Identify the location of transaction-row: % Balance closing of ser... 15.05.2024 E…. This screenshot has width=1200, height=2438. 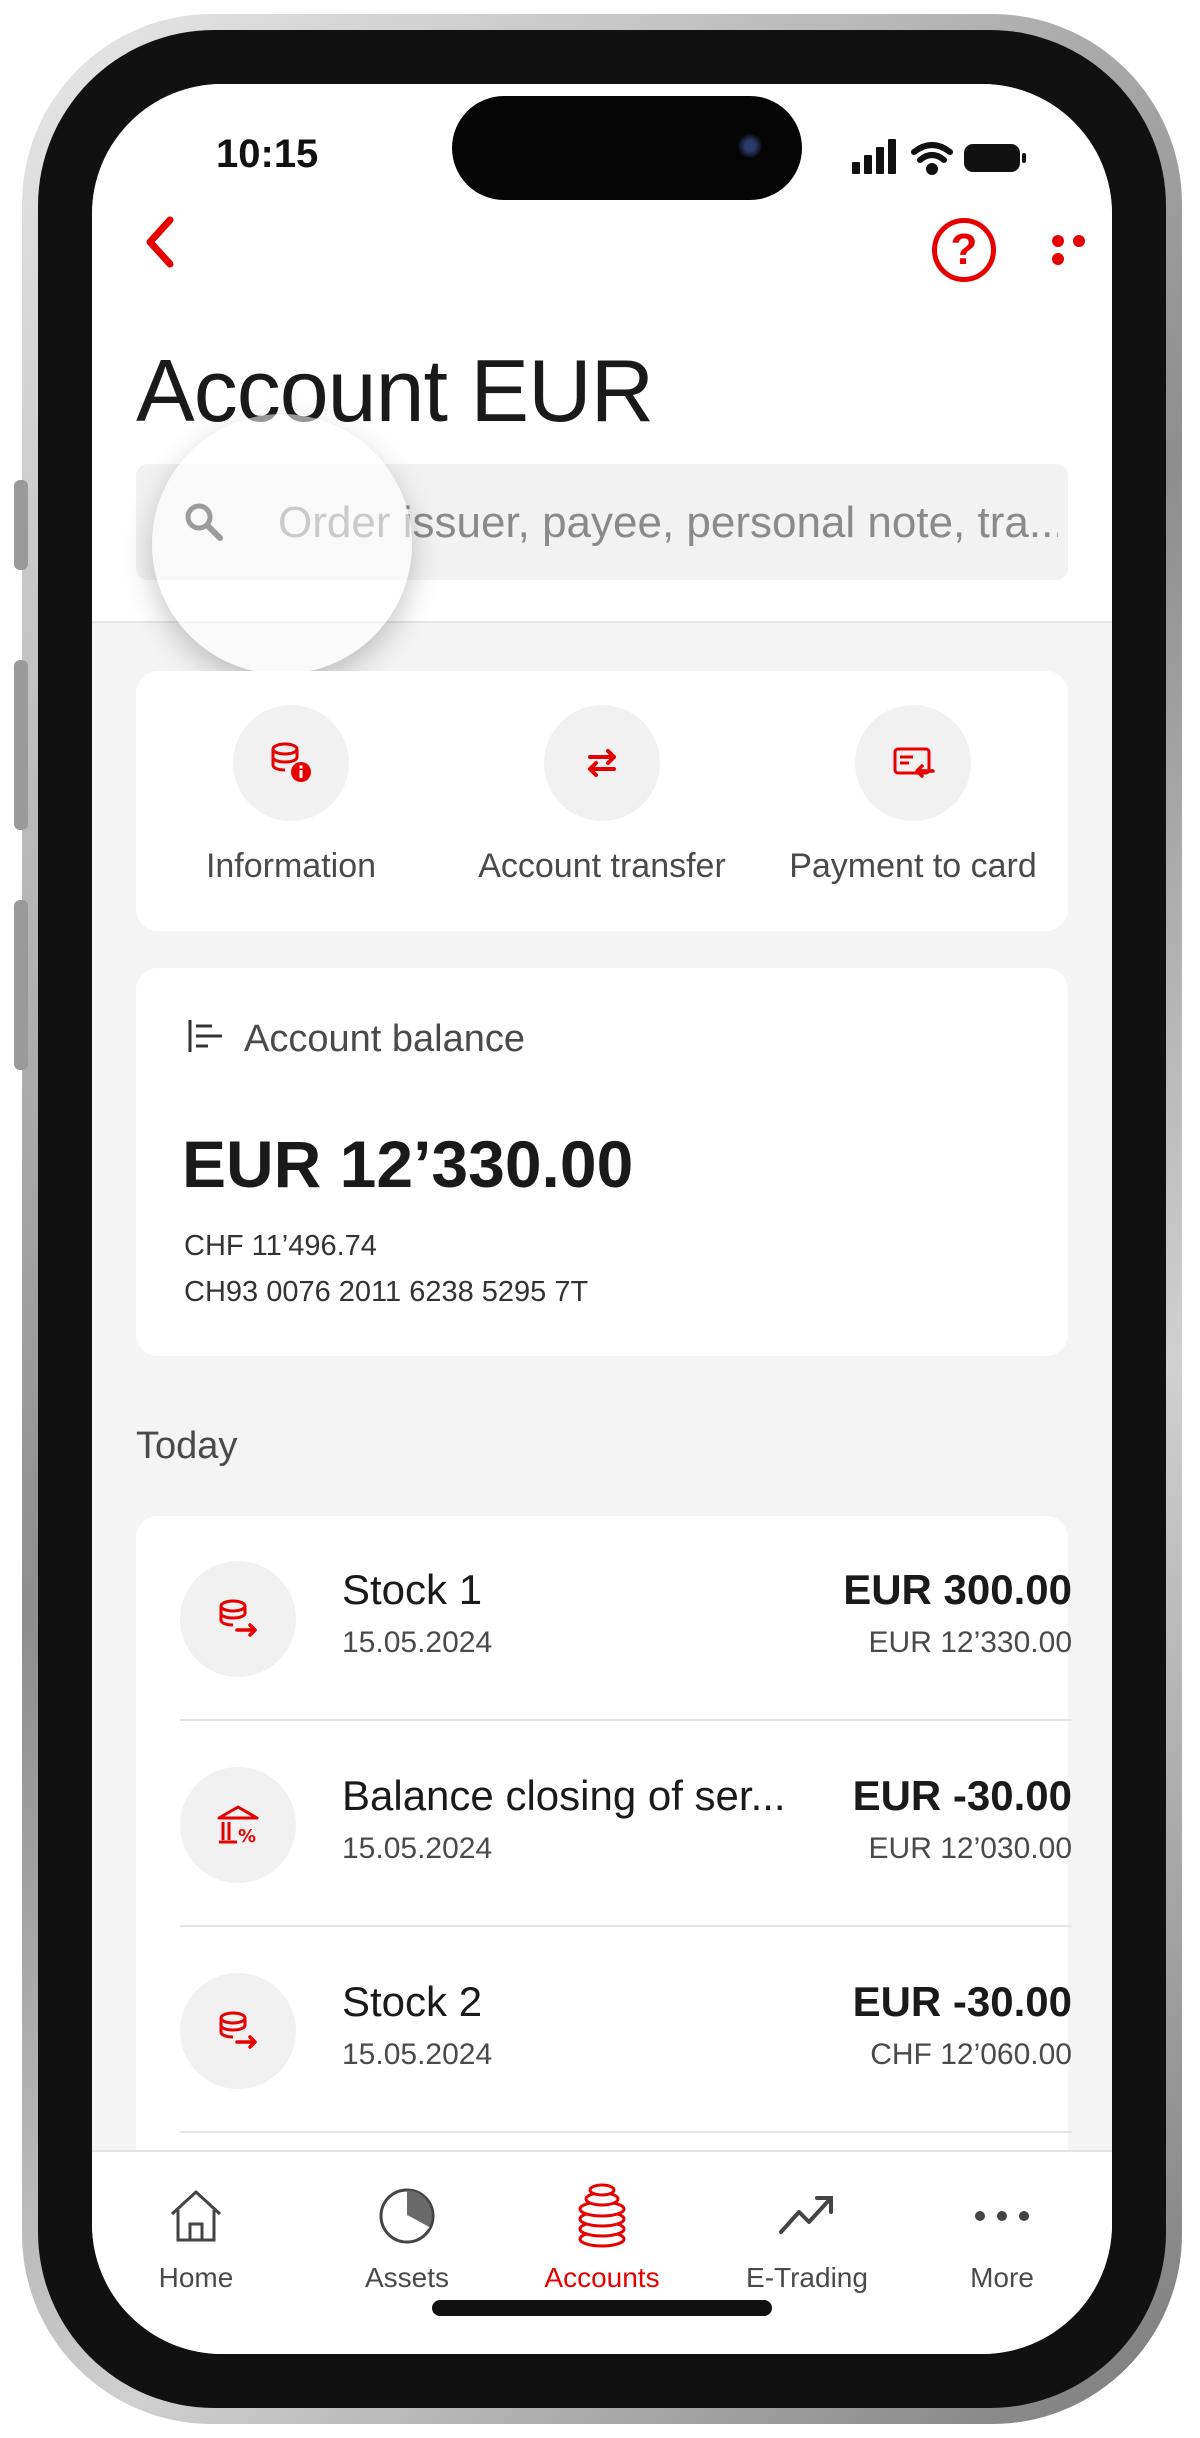
(626, 1824).